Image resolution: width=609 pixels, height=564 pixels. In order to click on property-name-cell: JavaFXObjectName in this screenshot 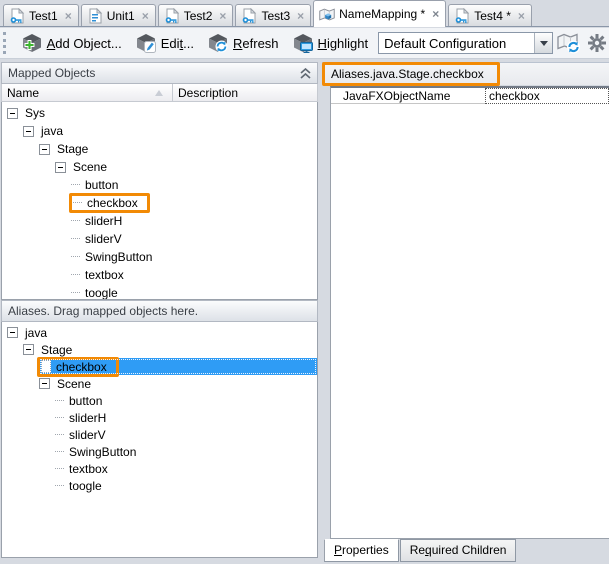, I will do `click(408, 96)`.